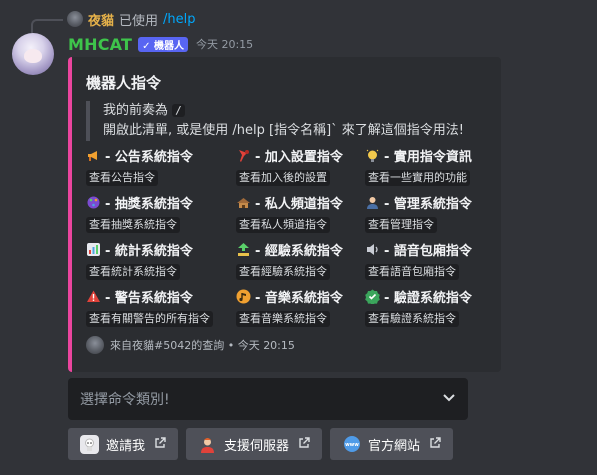 The image size is (597, 475). Describe the element at coordinates (430, 213) in the screenshot. I see `field-moderation: - 管理系統指令 查看管理指令` at that location.